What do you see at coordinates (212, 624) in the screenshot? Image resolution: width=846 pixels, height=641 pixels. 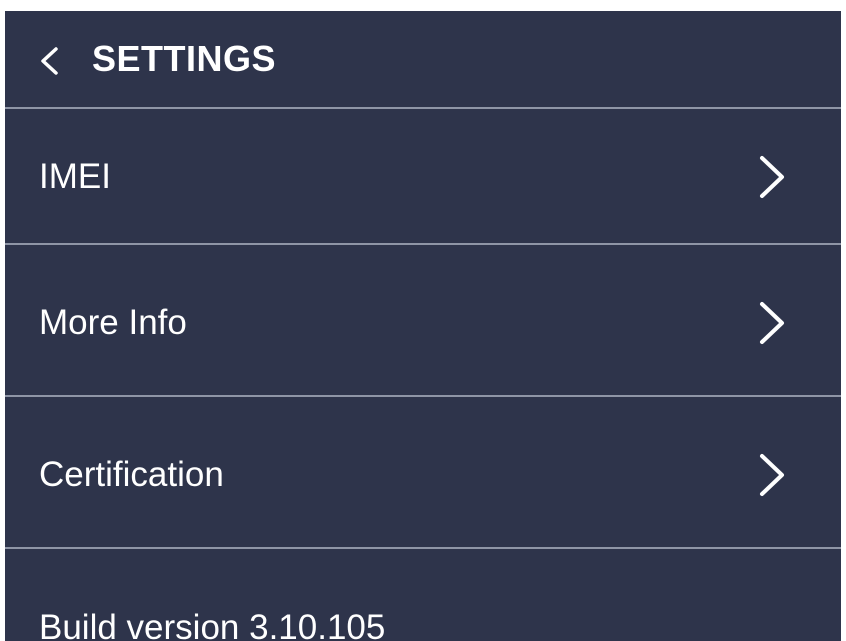 I see `build-version-text: Build version 3.10.105` at bounding box center [212, 624].